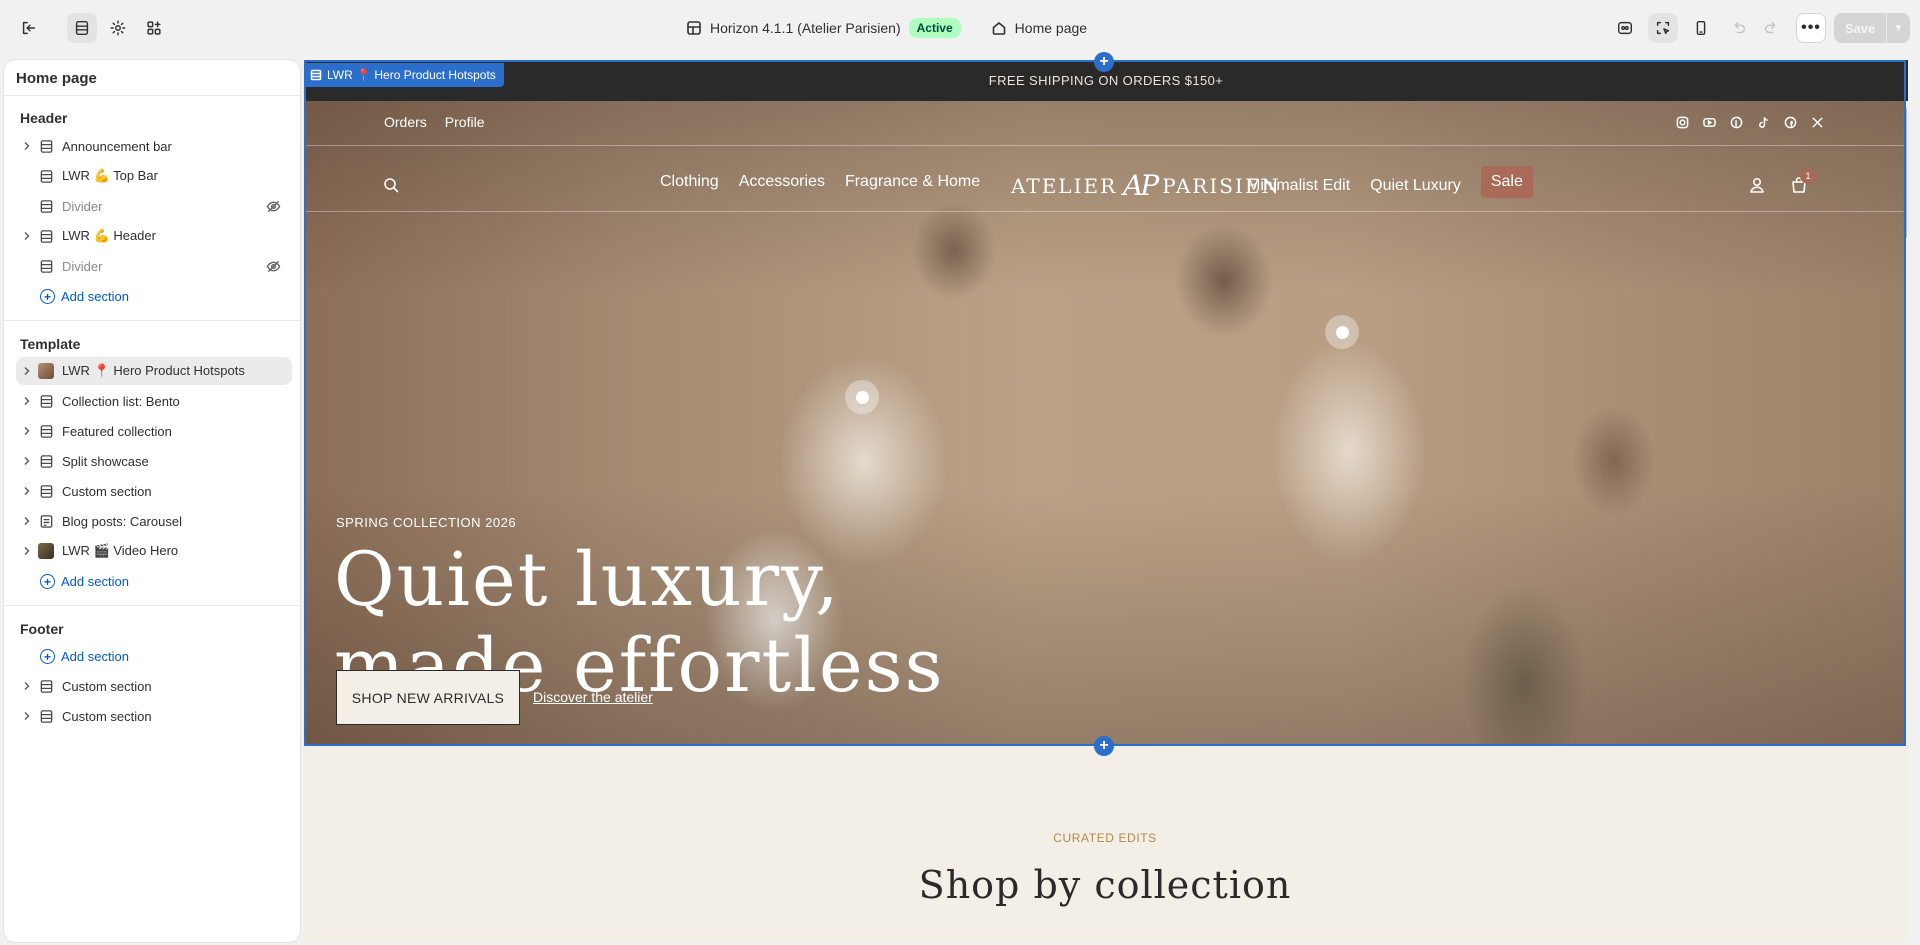 The height and width of the screenshot is (945, 1920). Describe the element at coordinates (1682, 122) in the screenshot. I see `instagram-icon` at that location.